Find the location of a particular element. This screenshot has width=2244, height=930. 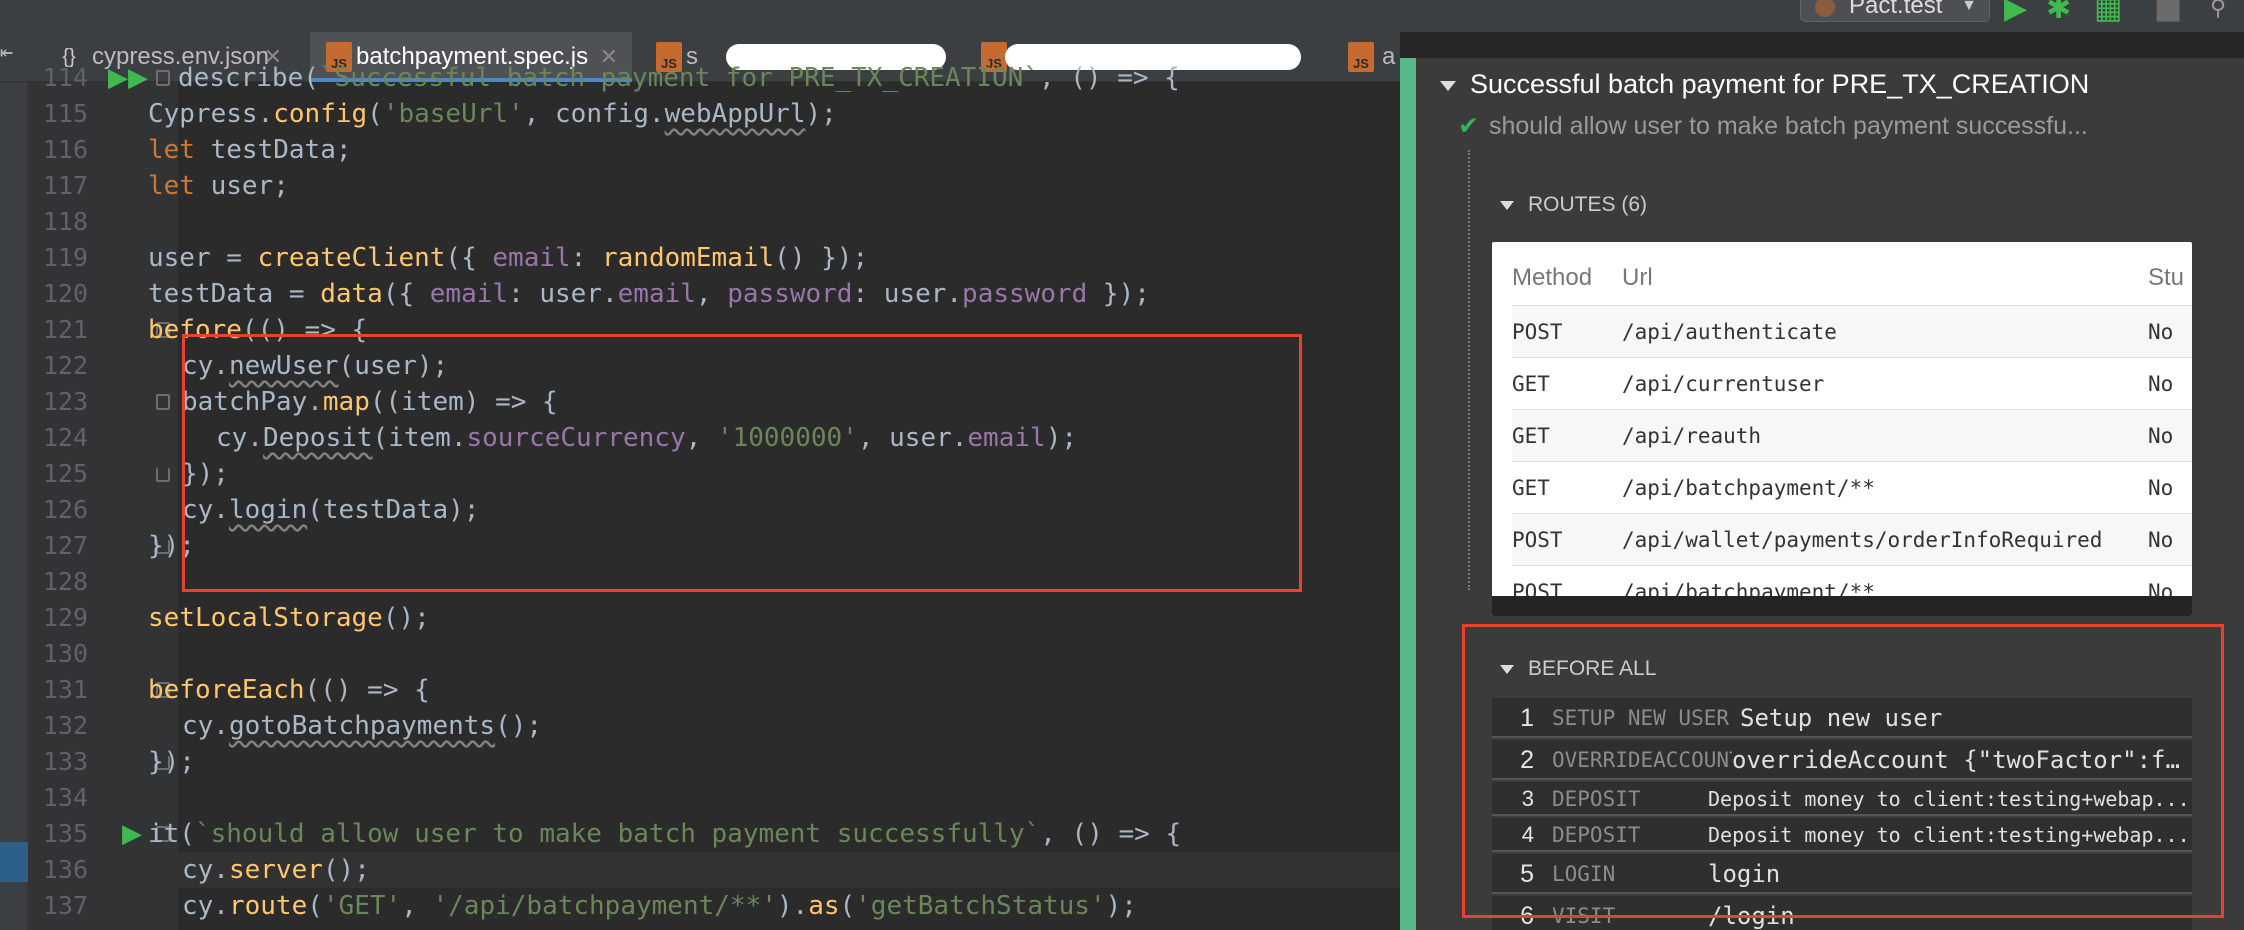

code-text: beforeEach(() => { is located at coordinates (289, 690).